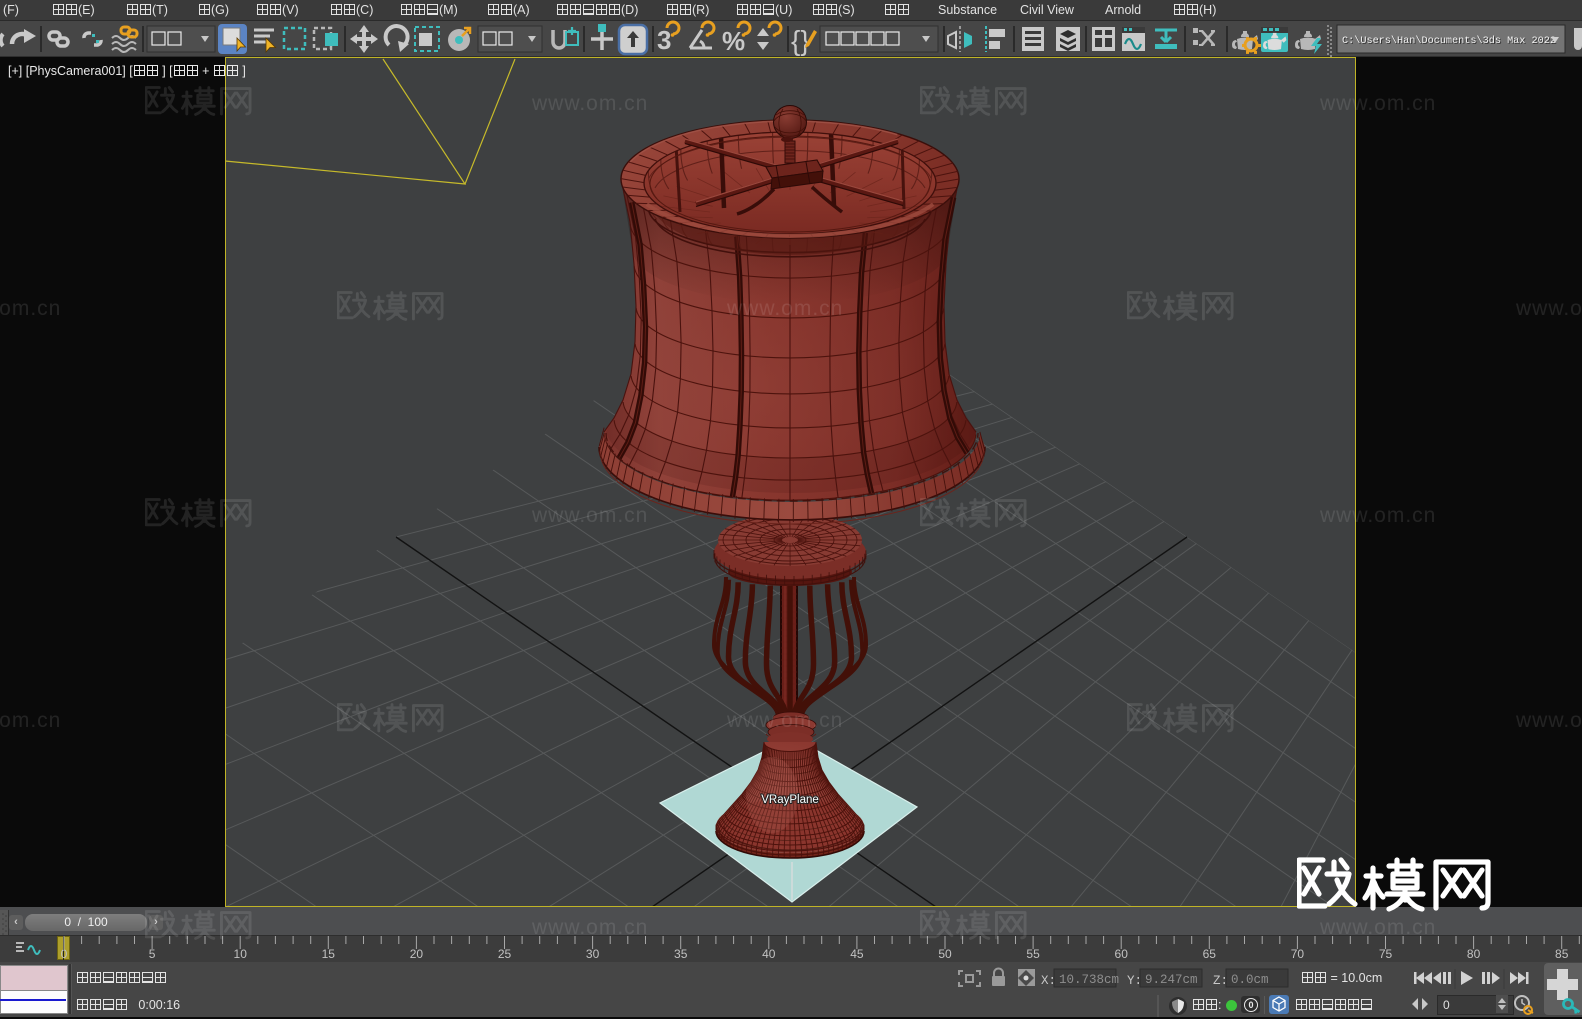 The height and width of the screenshot is (1019, 1582). What do you see at coordinates (1449, 41) in the screenshot?
I see `svg-text:C:\Users\Han\Documents\3ds Max: C:\Users\Han\Documents\3ds Max 2022` at bounding box center [1449, 41].